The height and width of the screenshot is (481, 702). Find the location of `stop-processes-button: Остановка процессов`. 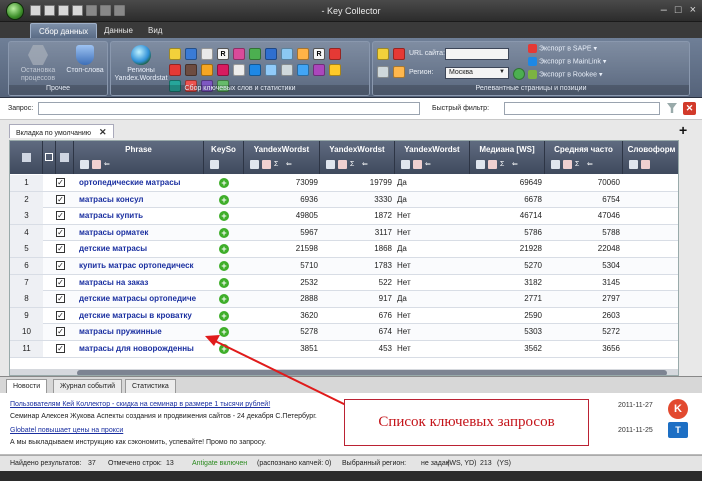

stop-processes-button: Остановка процессов is located at coordinates (38, 64).